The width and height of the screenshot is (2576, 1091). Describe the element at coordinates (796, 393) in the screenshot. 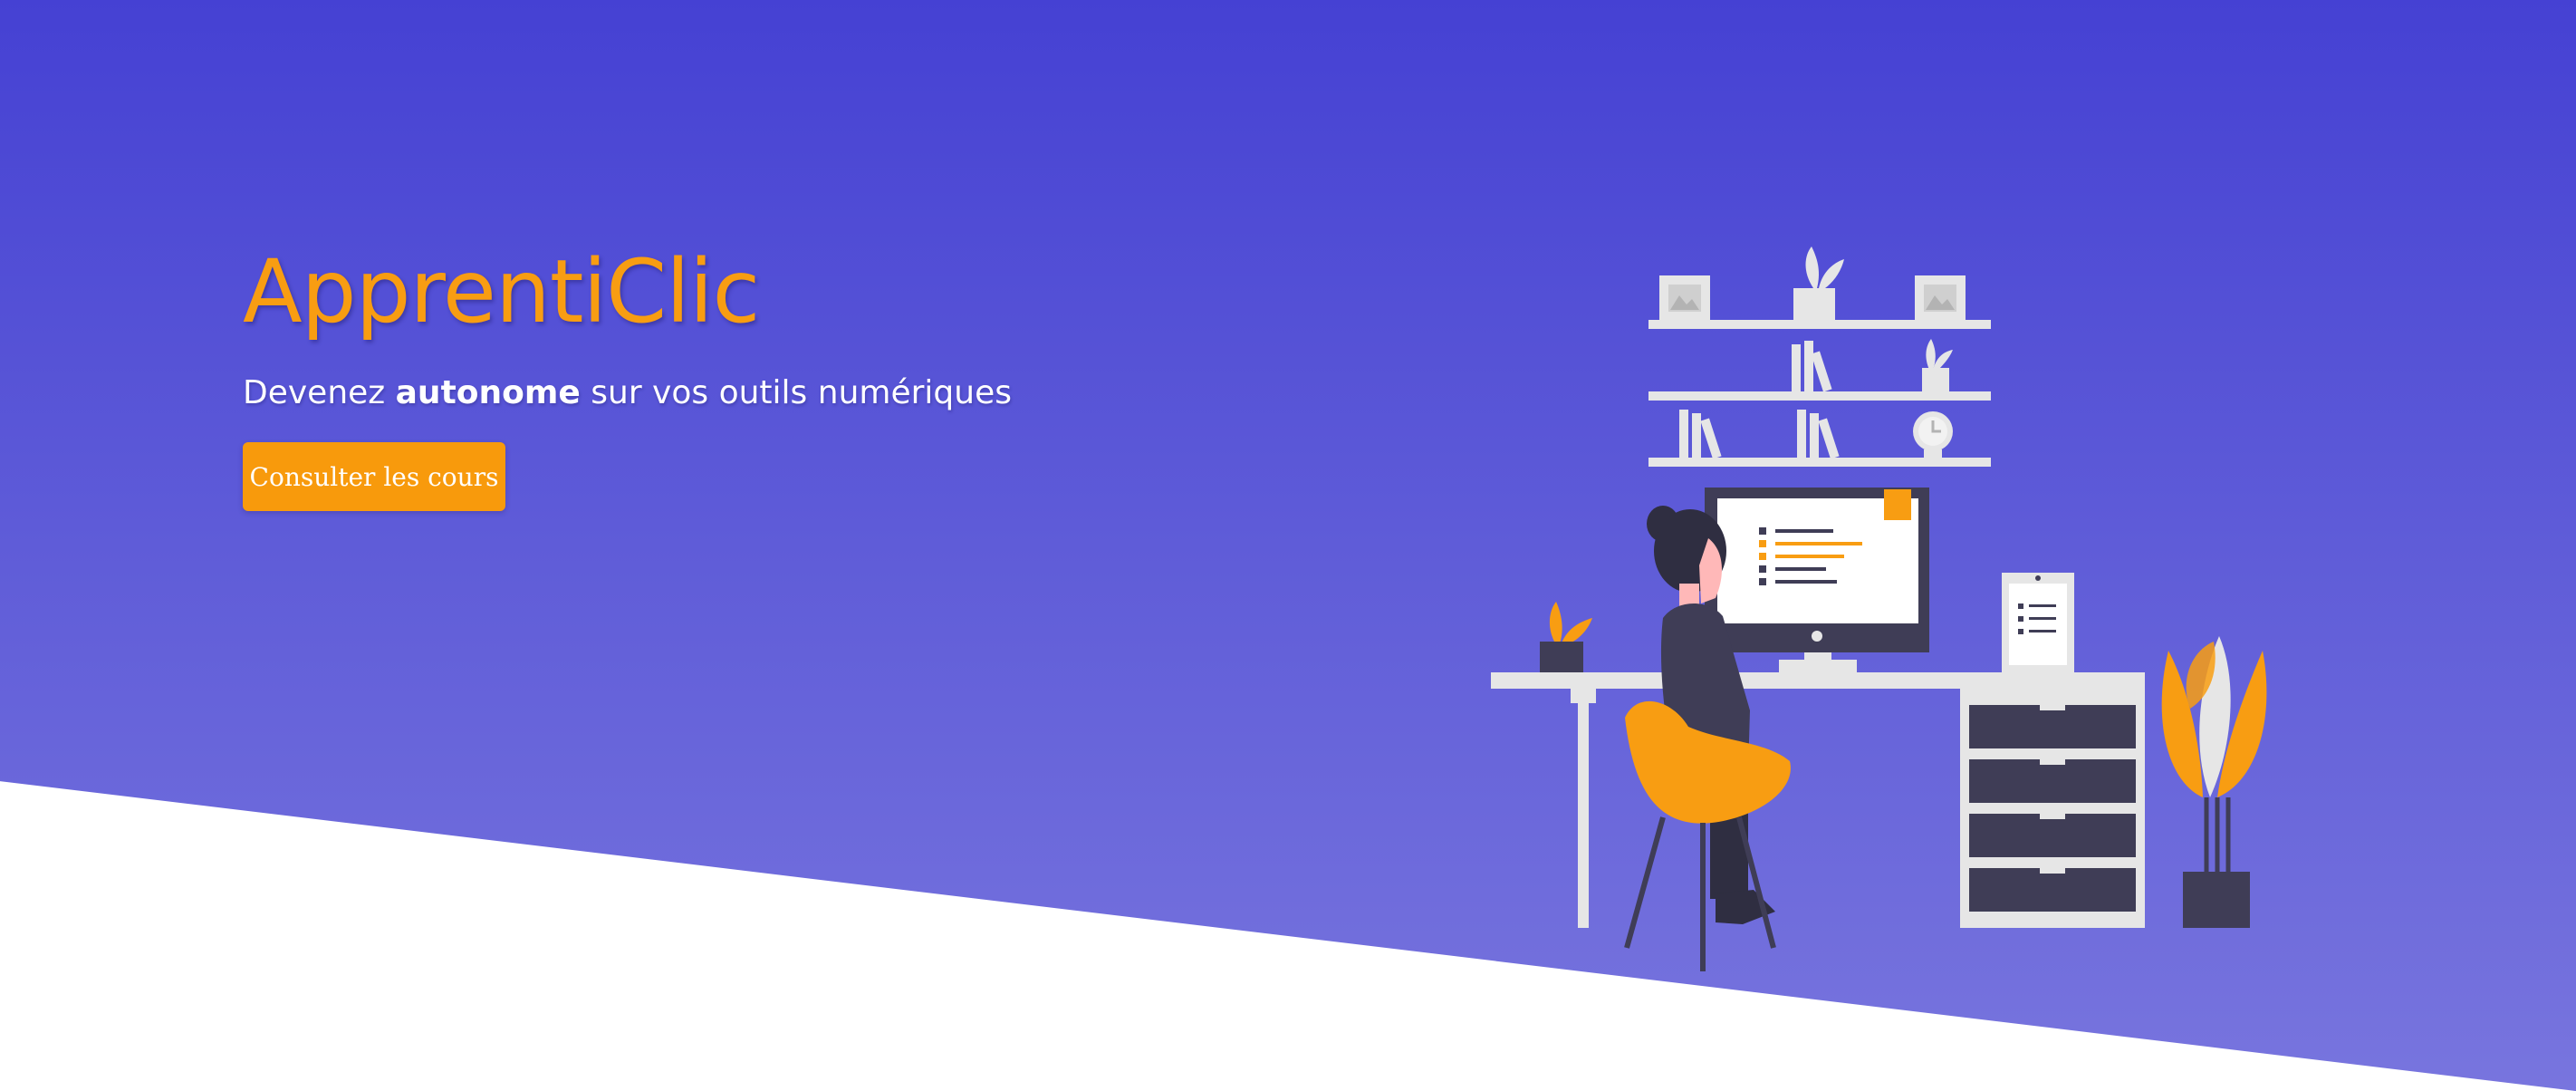

I see `tagline-end: sur vos outils numériques` at that location.